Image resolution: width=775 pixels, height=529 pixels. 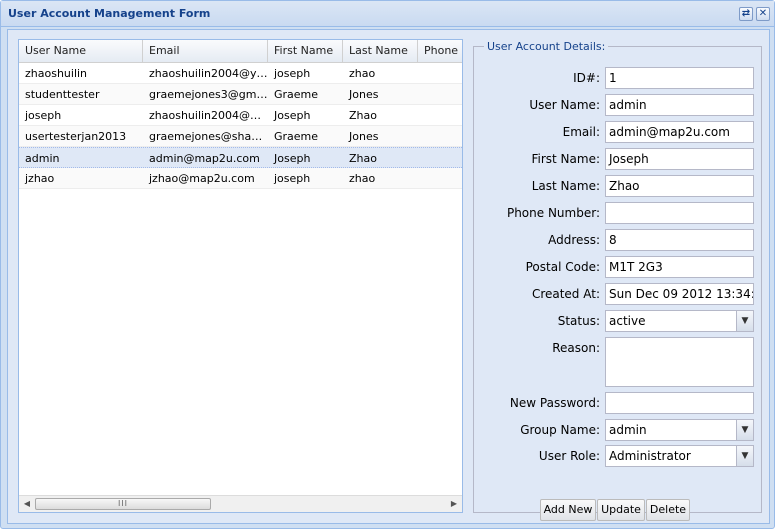 What do you see at coordinates (76, 136) in the screenshot?
I see `cell-username: usertesterjan2013` at bounding box center [76, 136].